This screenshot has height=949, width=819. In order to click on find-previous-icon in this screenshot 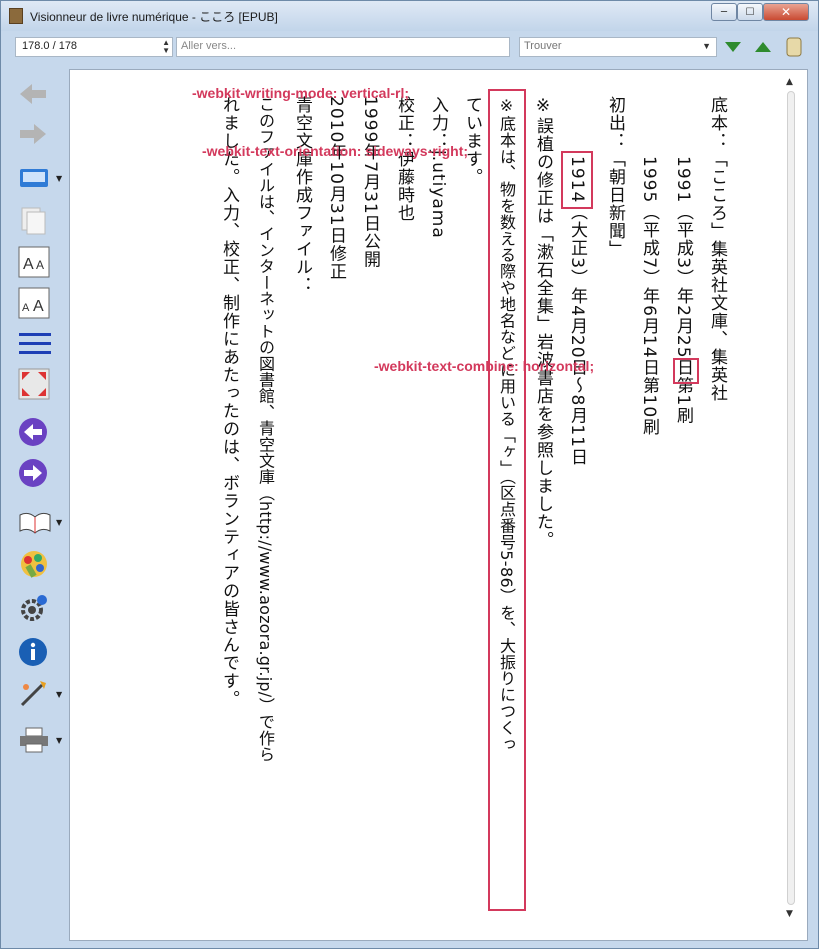, I will do `click(763, 47)`.